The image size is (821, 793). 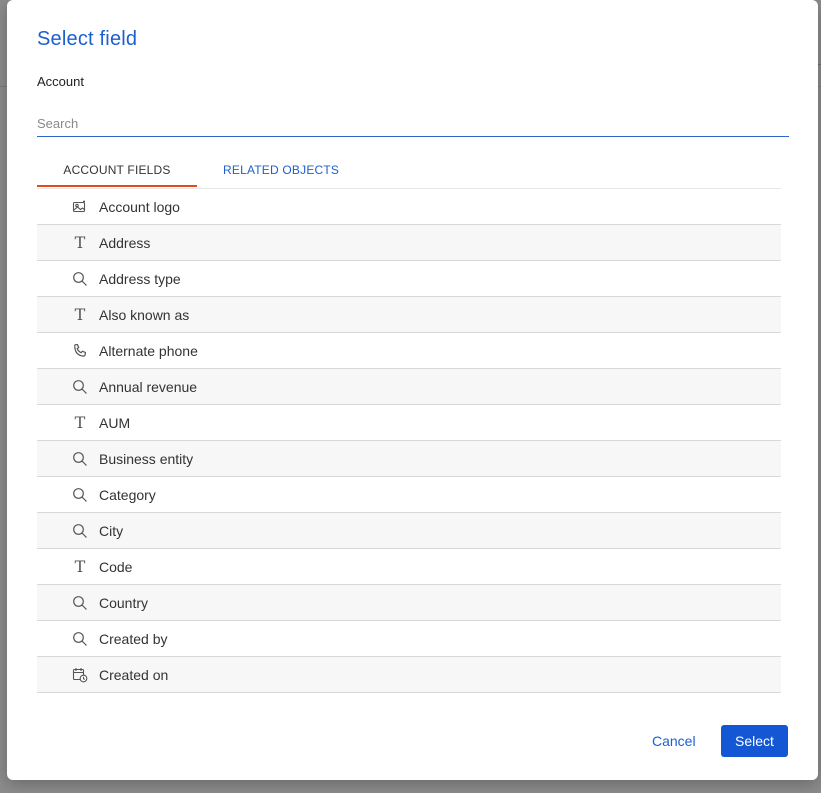 What do you see at coordinates (146, 458) in the screenshot?
I see `field-label: Business entity` at bounding box center [146, 458].